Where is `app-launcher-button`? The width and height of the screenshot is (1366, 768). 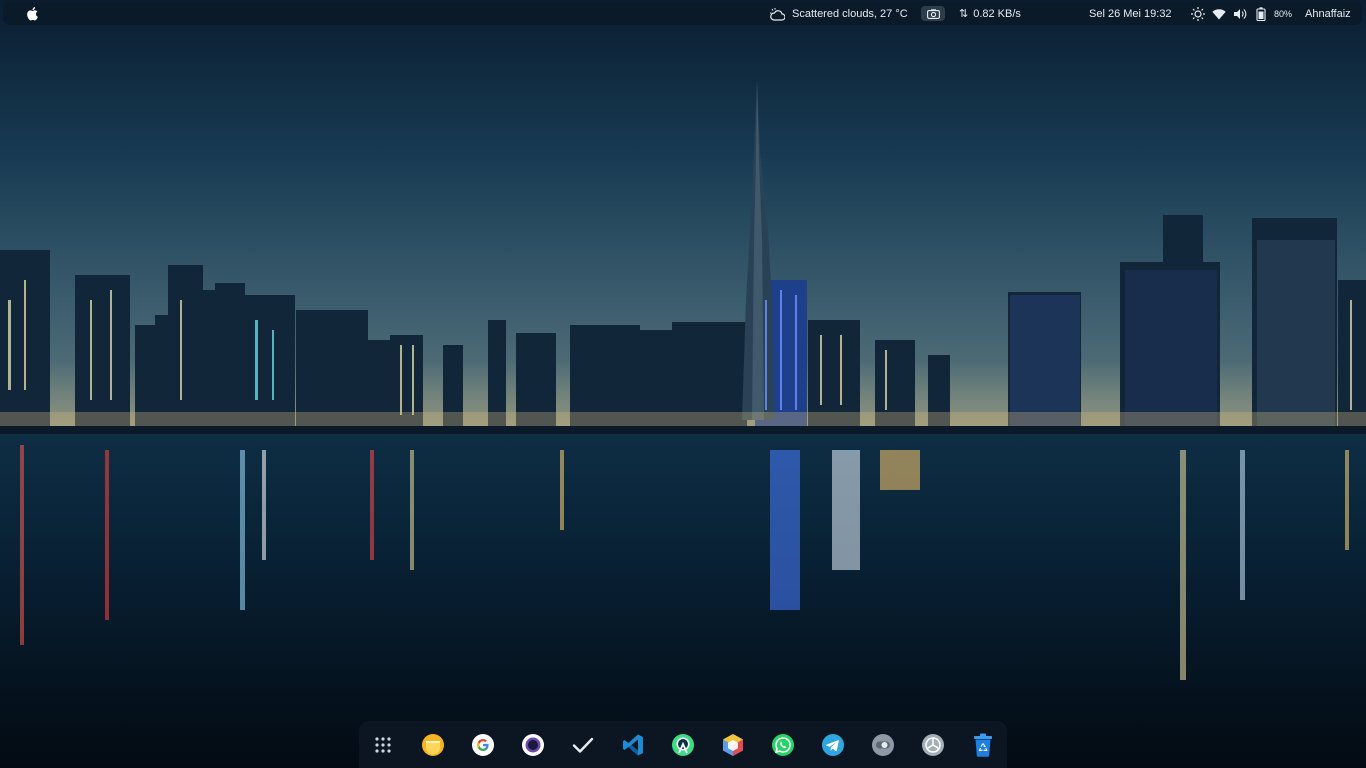 app-launcher-button is located at coordinates (383, 745).